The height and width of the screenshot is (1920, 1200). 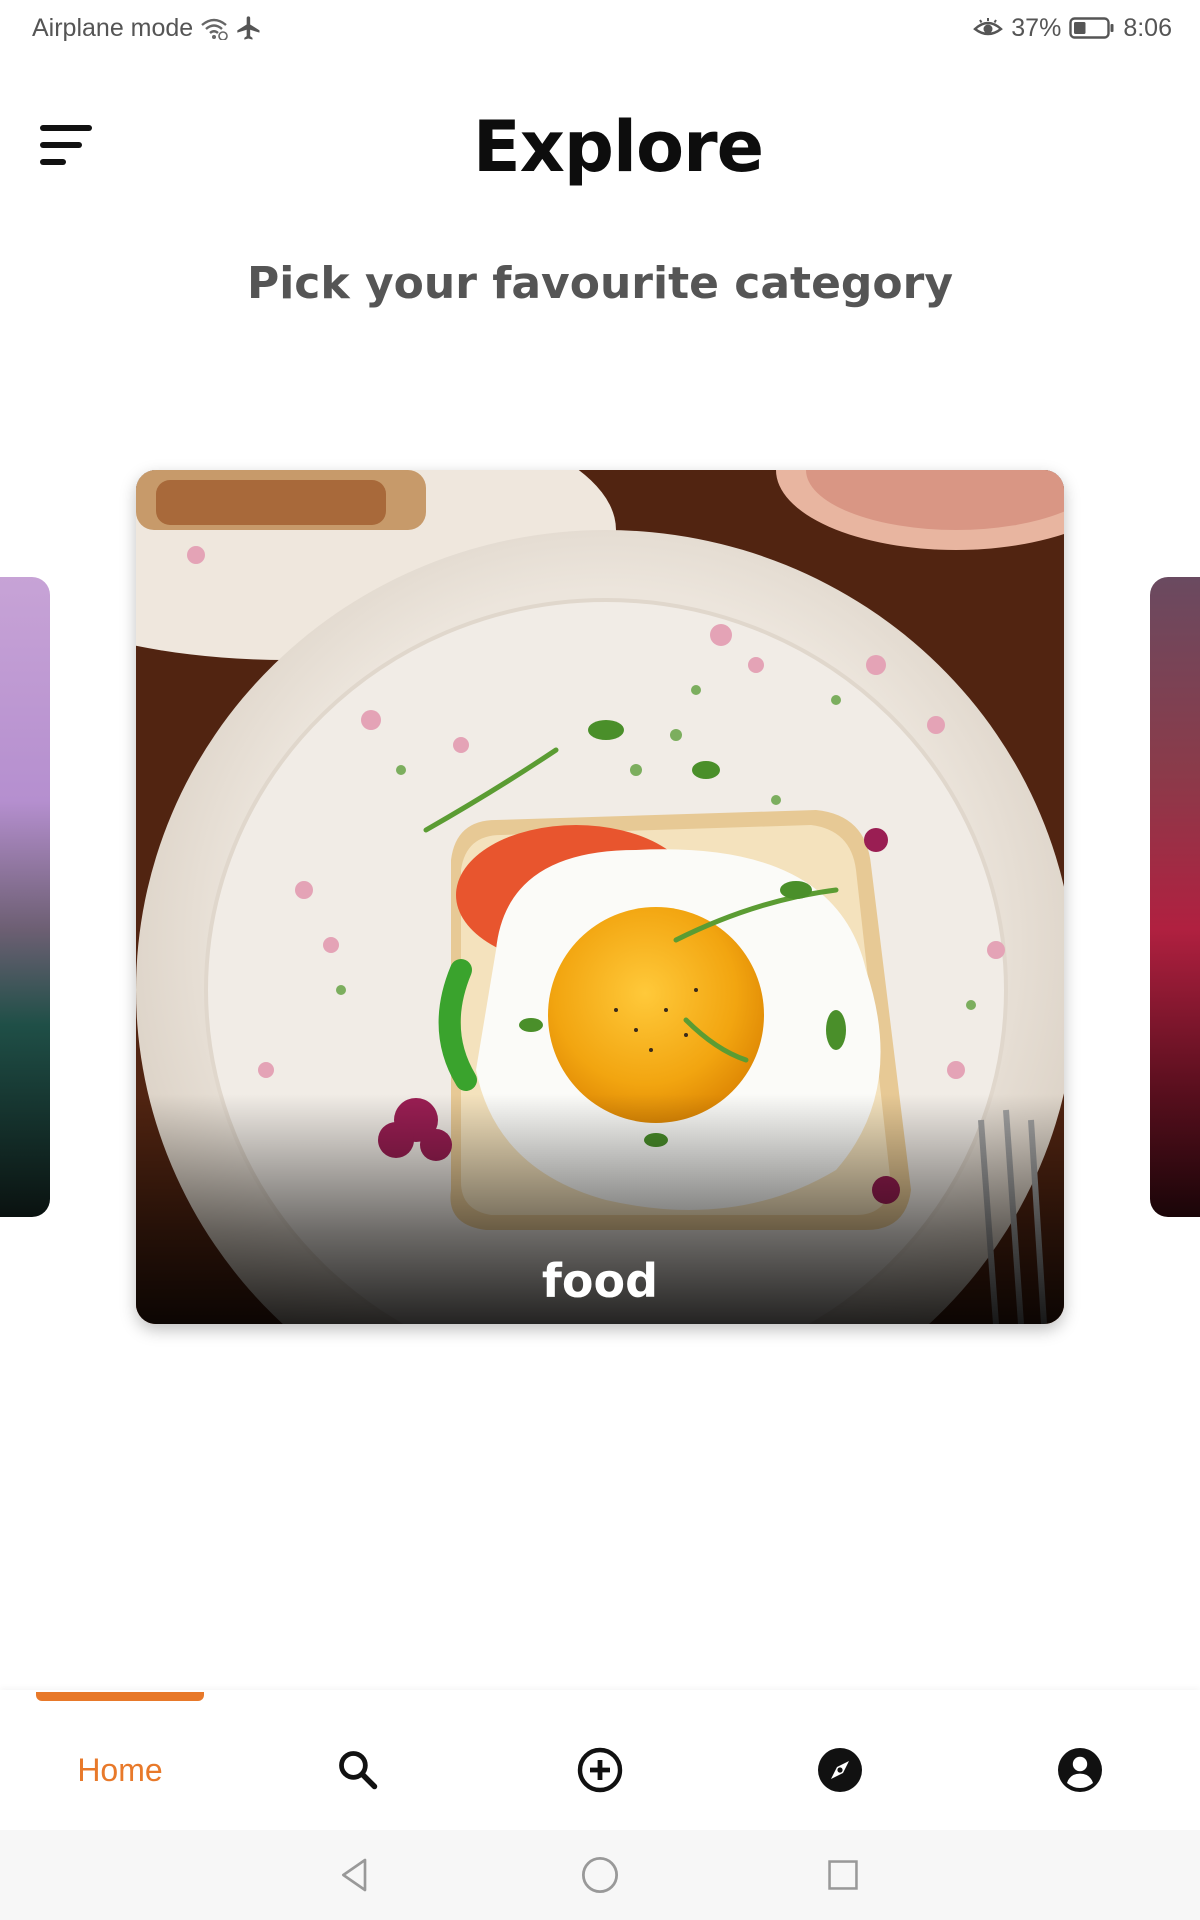 I want to click on nav-add-tab, so click(x=600, y=1770).